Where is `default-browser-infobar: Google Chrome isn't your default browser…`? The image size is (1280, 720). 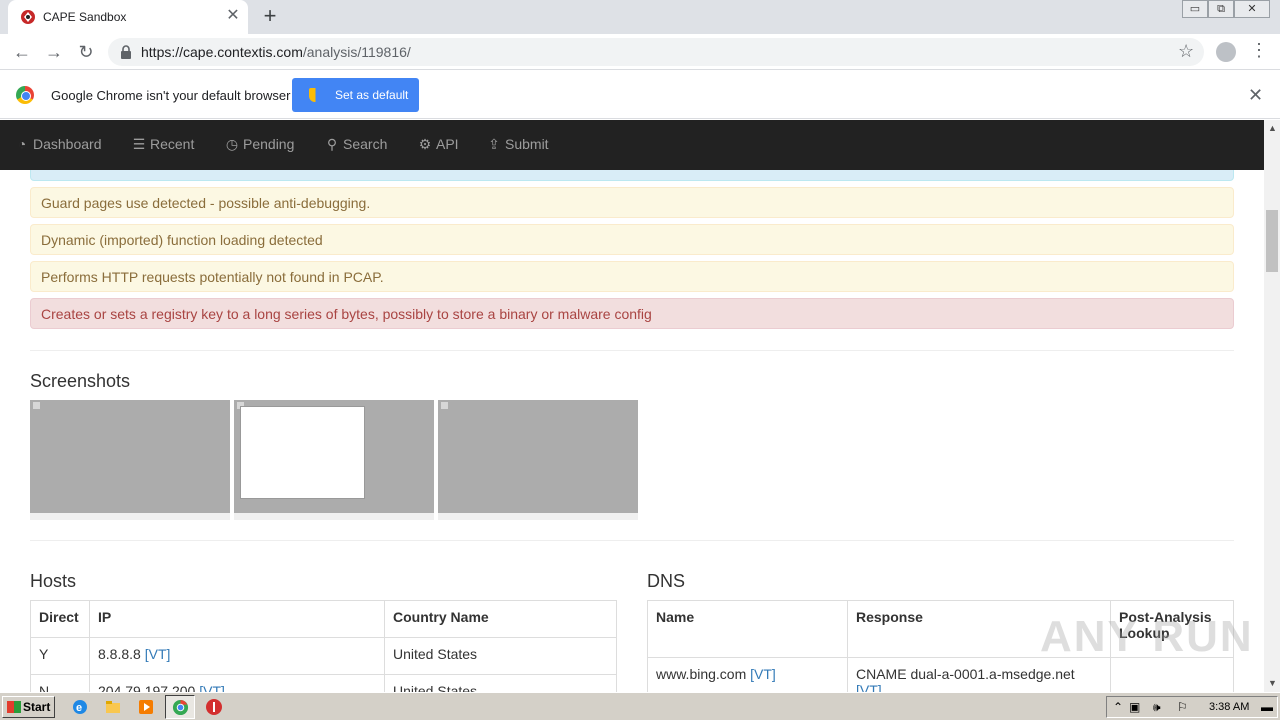
default-browser-infobar: Google Chrome isn't your default browser… is located at coordinates (640, 95).